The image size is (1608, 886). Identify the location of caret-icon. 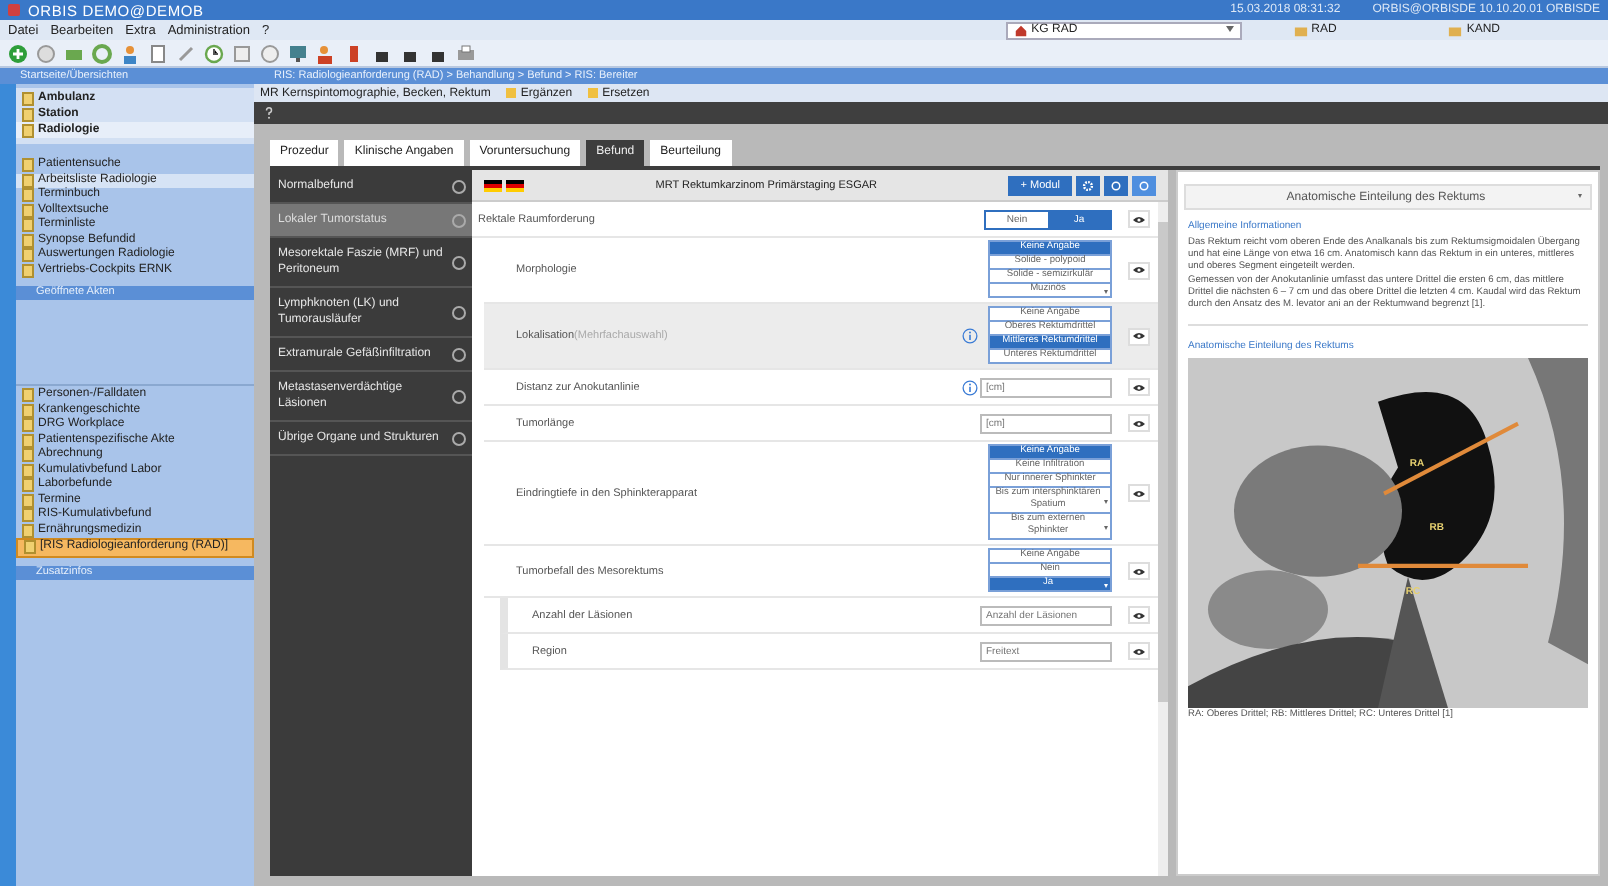
(1580, 197).